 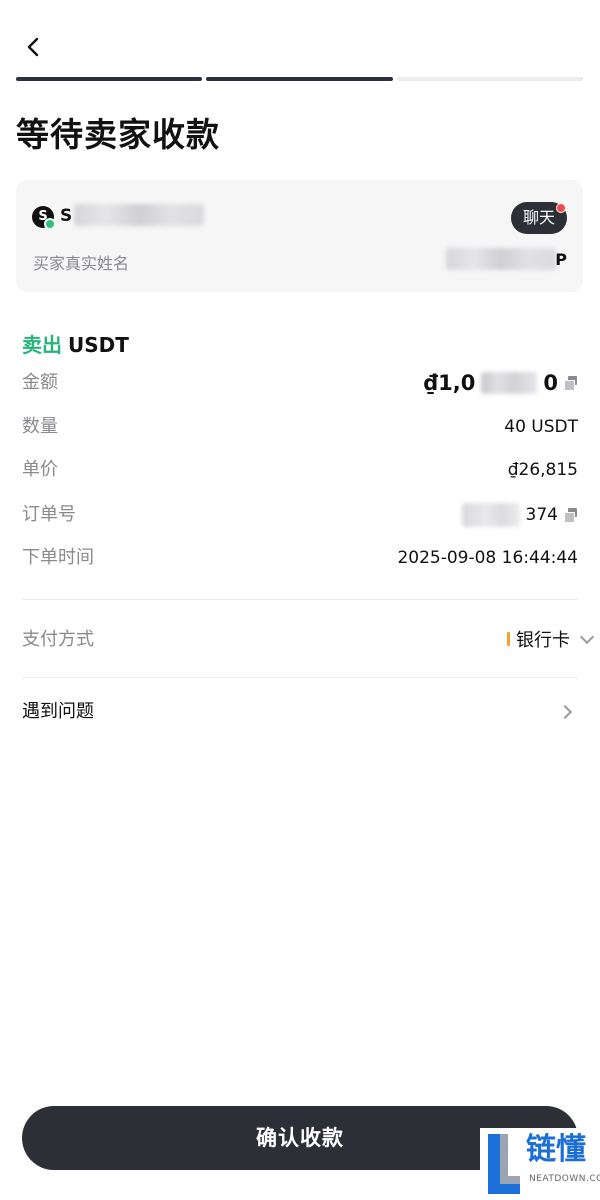 I want to click on amount-label: 金额, so click(x=40, y=382).